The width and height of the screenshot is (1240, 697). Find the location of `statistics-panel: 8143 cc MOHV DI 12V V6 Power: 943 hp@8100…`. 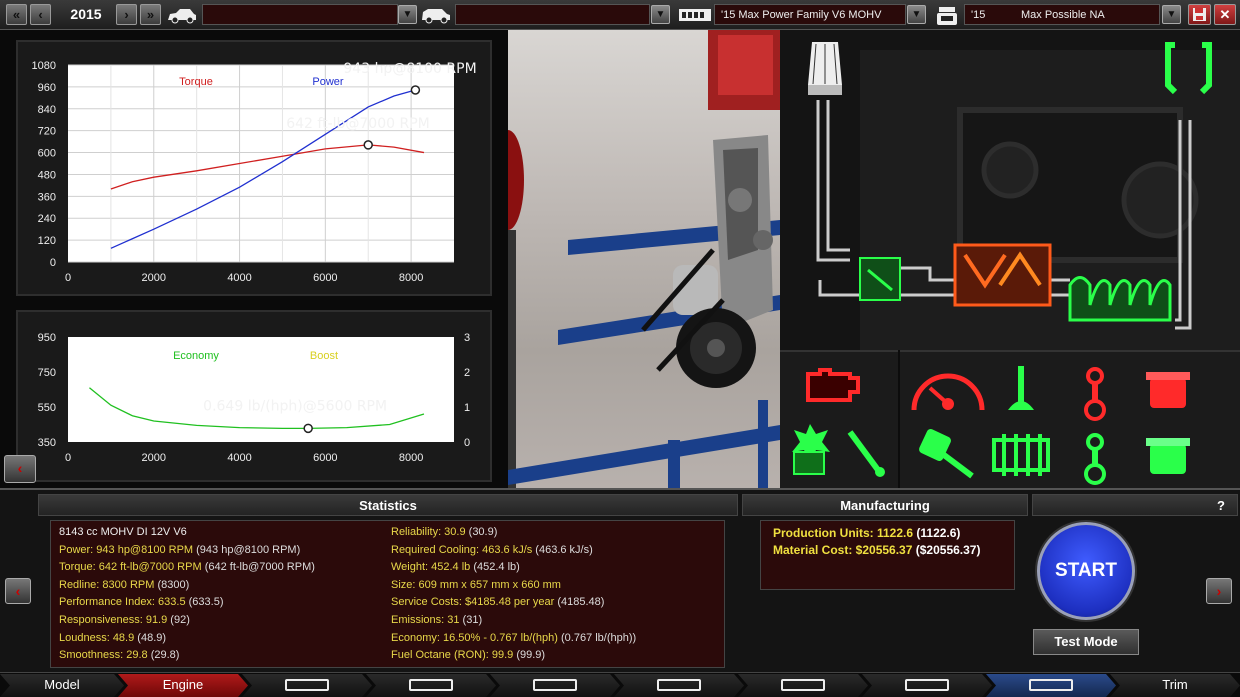

statistics-panel: 8143 cc MOHV DI 12V V6 Power: 943 hp@8100… is located at coordinates (387, 594).